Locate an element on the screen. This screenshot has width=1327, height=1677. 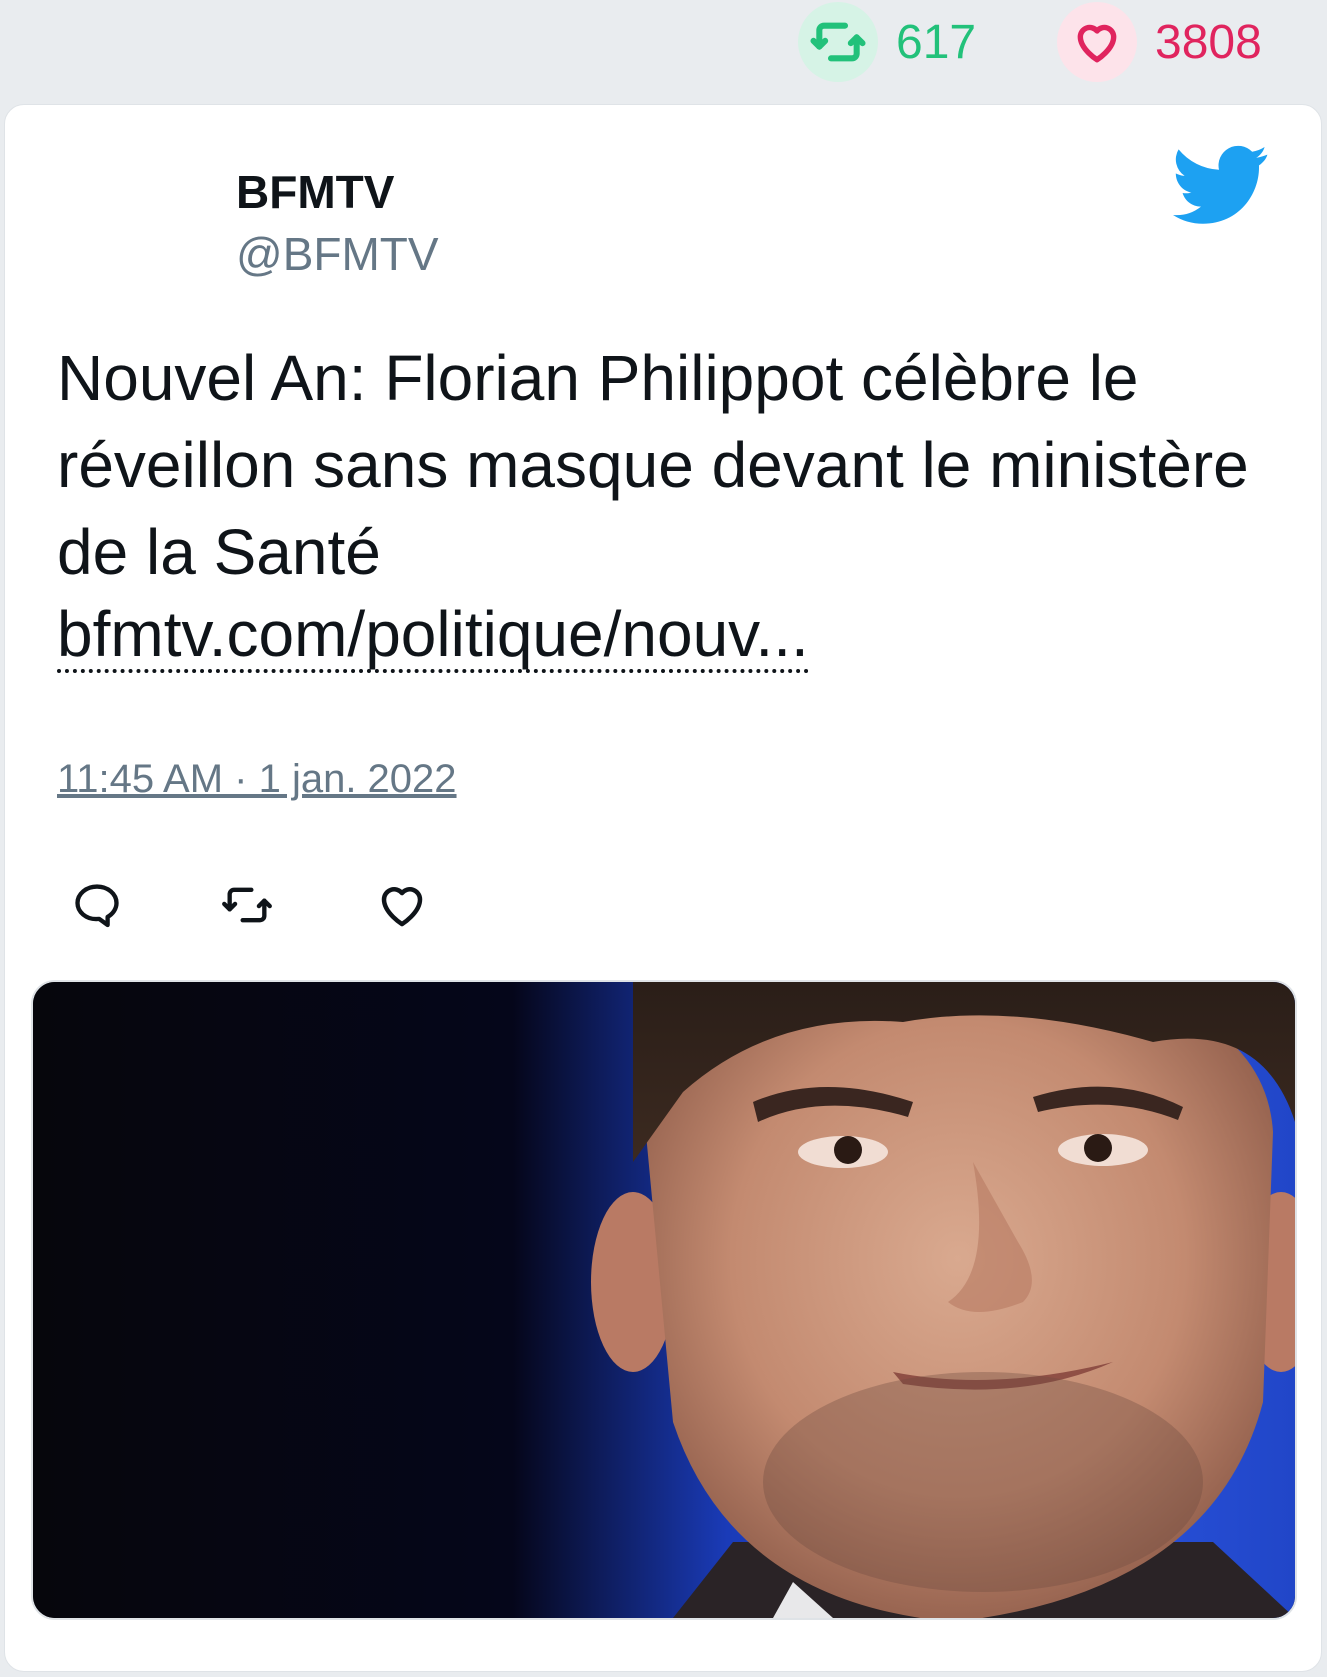
like-stat: 3808 is located at coordinates (1159, 42).